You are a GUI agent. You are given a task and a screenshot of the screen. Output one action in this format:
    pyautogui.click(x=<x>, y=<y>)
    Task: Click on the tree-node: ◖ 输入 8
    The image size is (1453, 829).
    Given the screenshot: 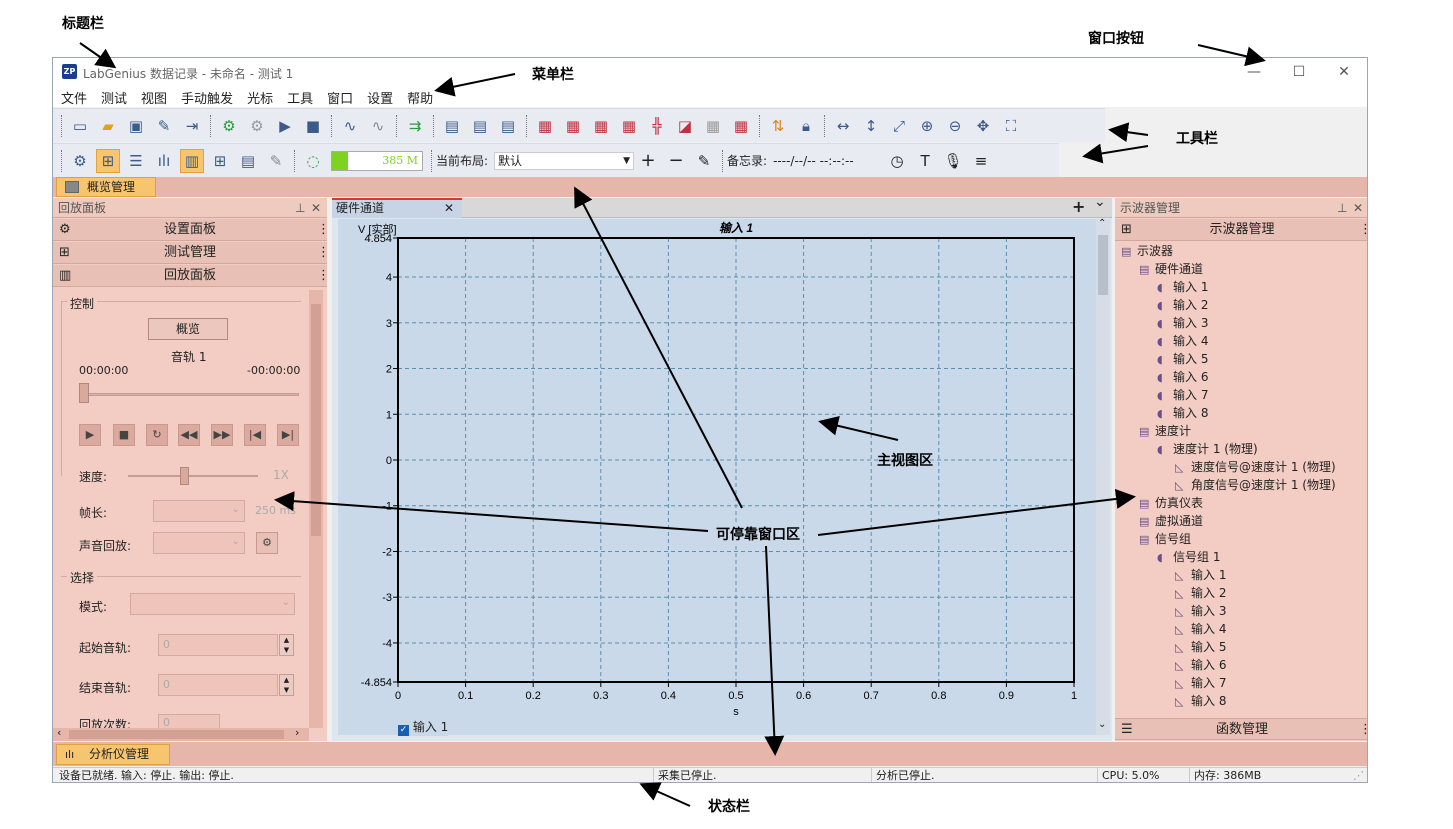 What is the action you would take?
    pyautogui.click(x=1182, y=413)
    